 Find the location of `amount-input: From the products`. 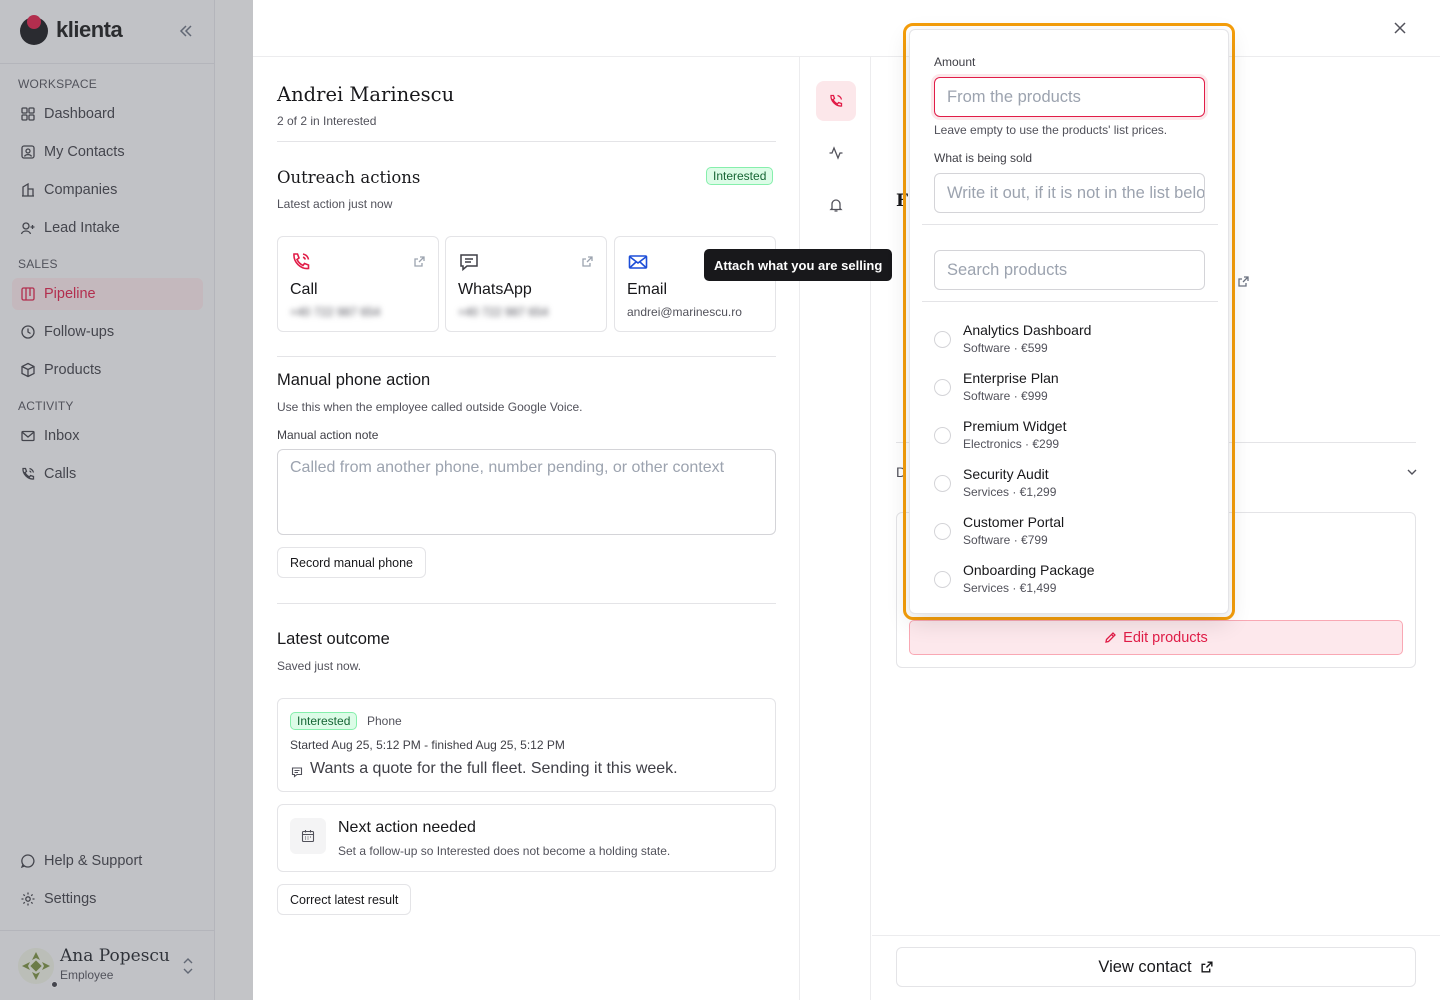

amount-input: From the products is located at coordinates (1069, 97).